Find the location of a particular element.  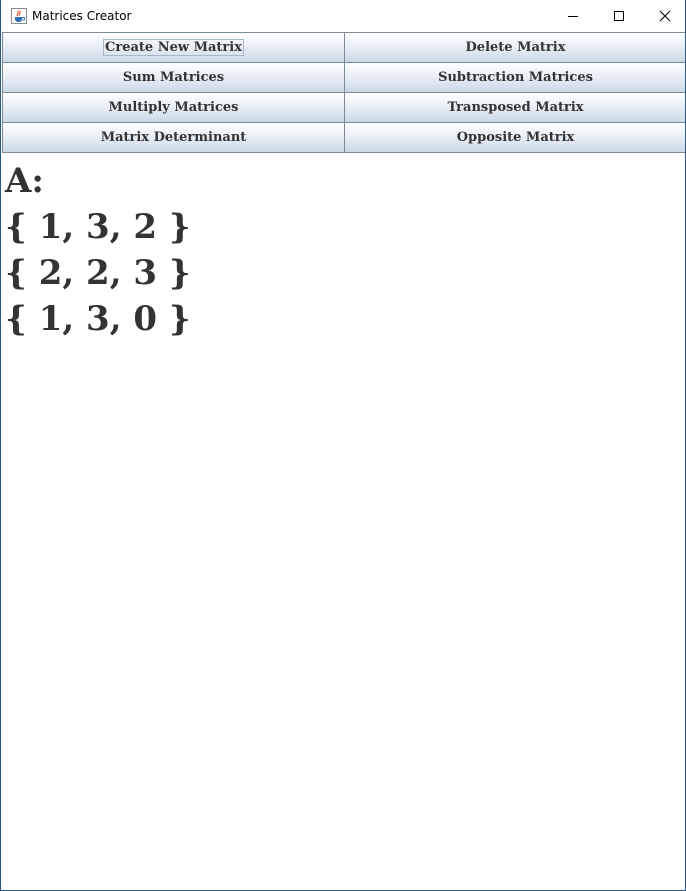

matrix-text: A: { 1, 3, 2 } { 2, 2, 3 } { 1, 3, 0 } is located at coordinates (98, 250).